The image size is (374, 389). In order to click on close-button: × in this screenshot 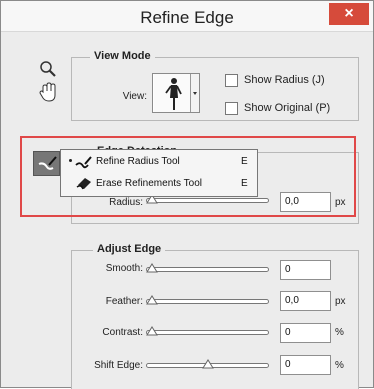, I will do `click(349, 14)`.